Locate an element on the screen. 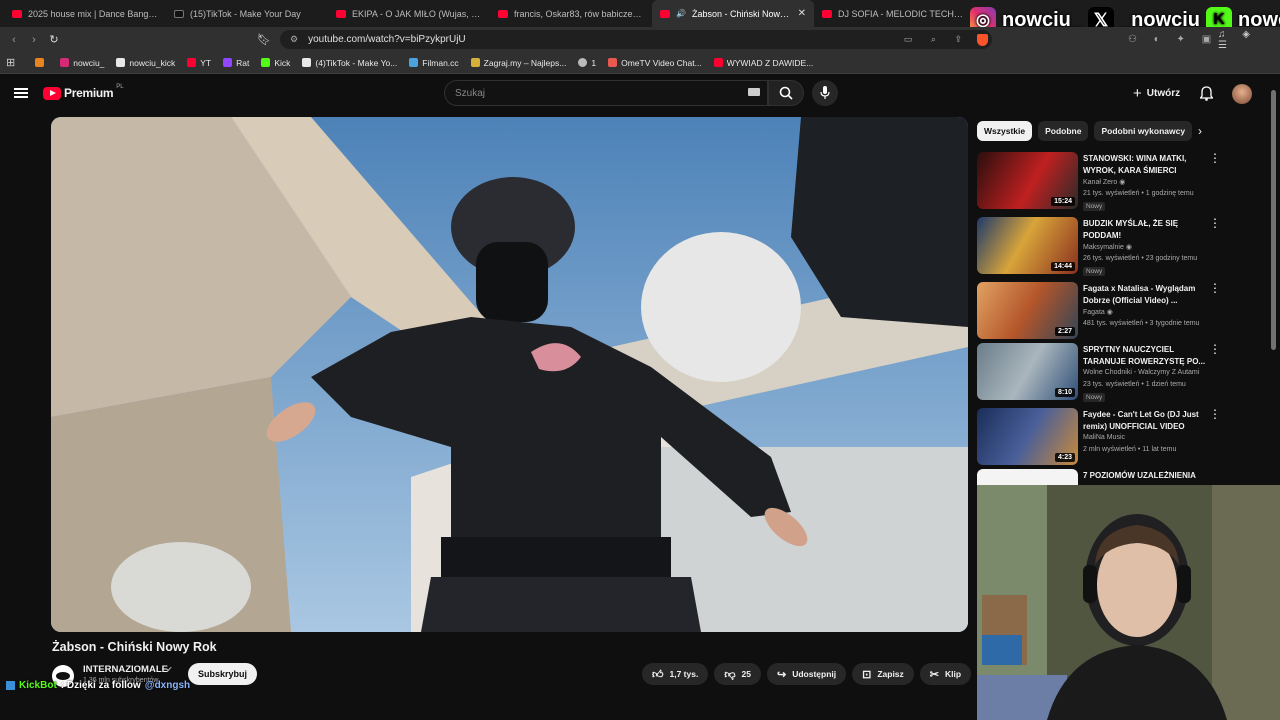  video-thumbnail: 8:10 is located at coordinates (1027, 371).